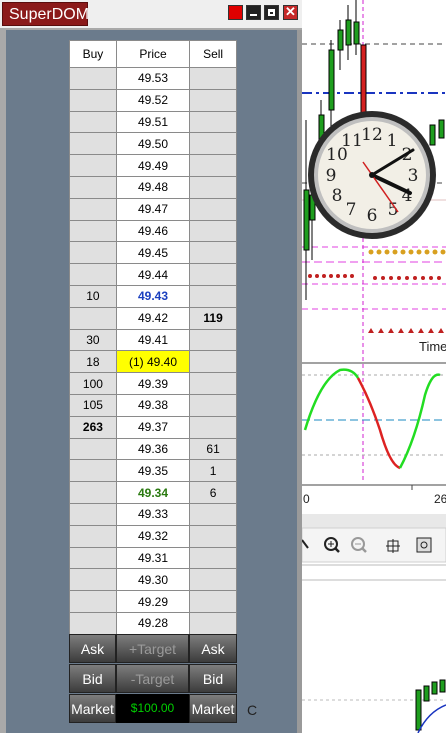 This screenshot has width=446, height=733. What do you see at coordinates (213, 648) in the screenshot?
I see `sell-ask-button: Ask` at bounding box center [213, 648].